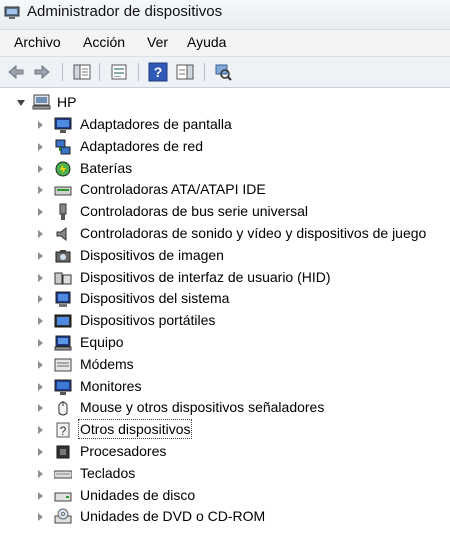 The height and width of the screenshot is (542, 450). What do you see at coordinates (21, 103) in the screenshot?
I see `collapse-arrow-icon` at bounding box center [21, 103].